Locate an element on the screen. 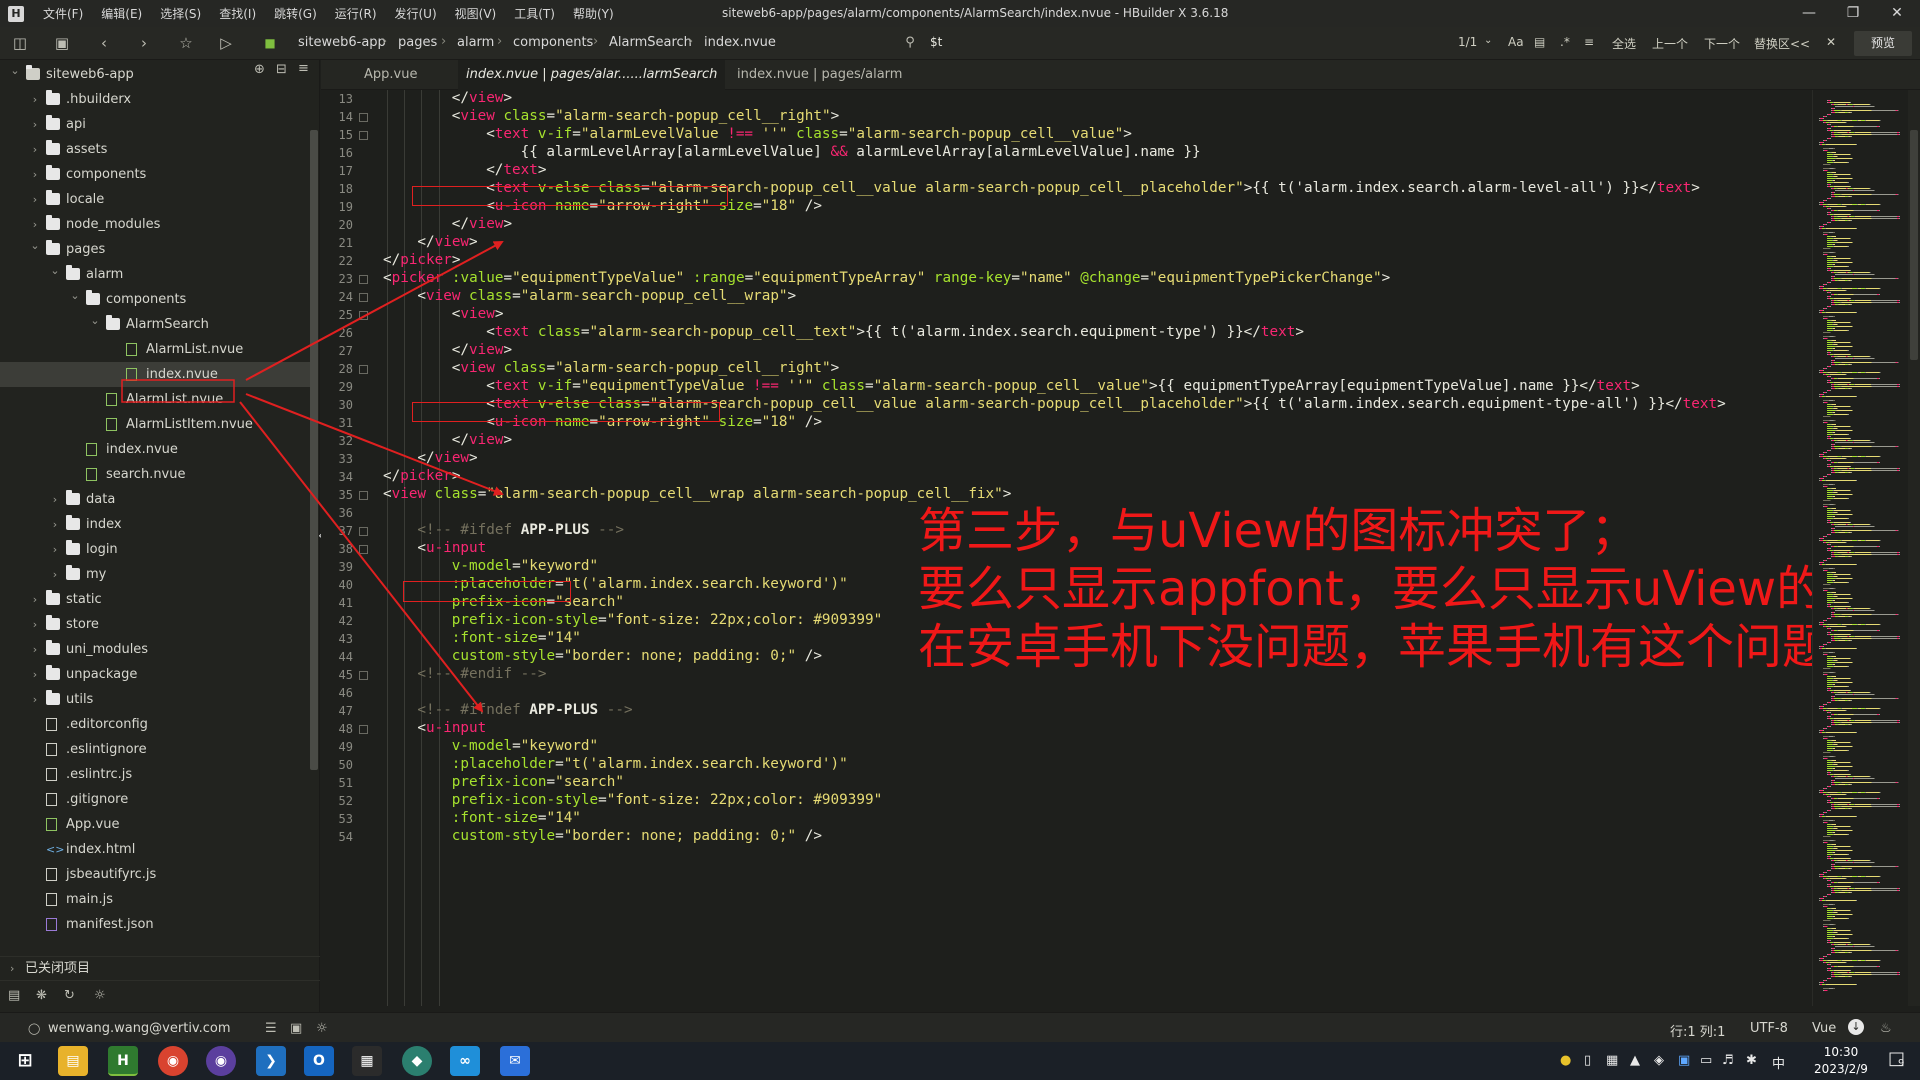  tree-folder: › login is located at coordinates (156, 549).